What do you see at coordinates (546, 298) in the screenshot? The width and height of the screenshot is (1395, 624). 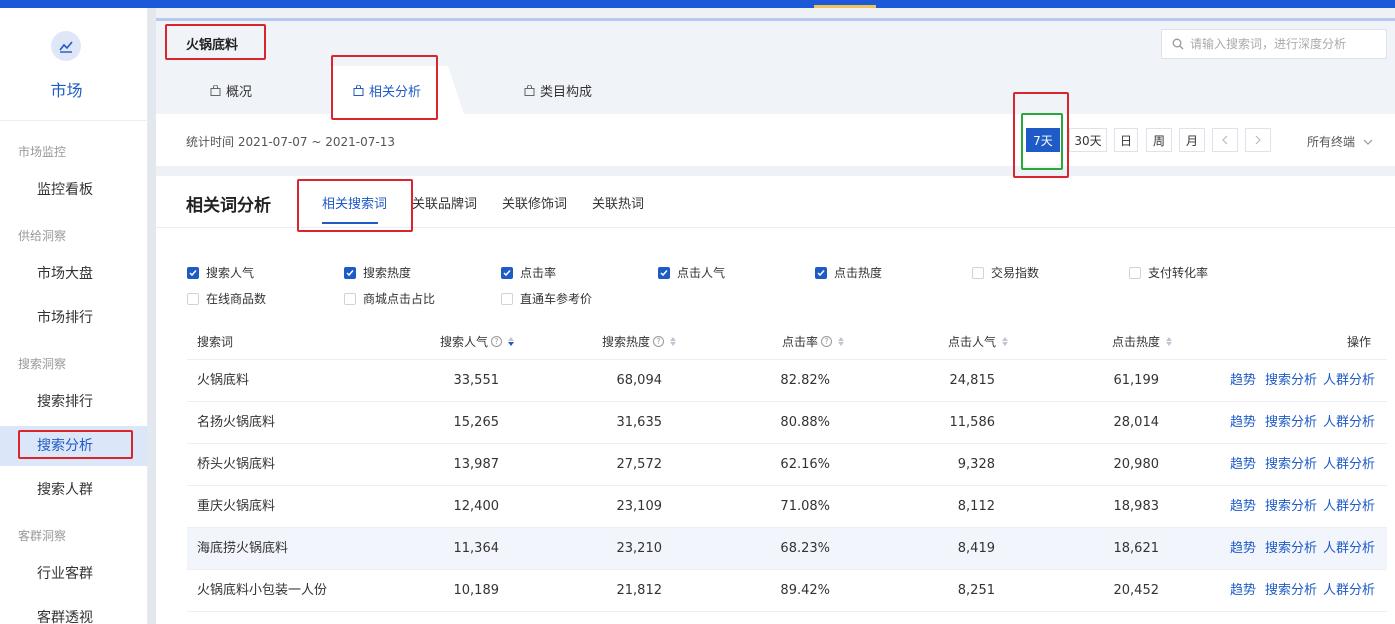 I see `metric-checkbox: 直通车参考价` at bounding box center [546, 298].